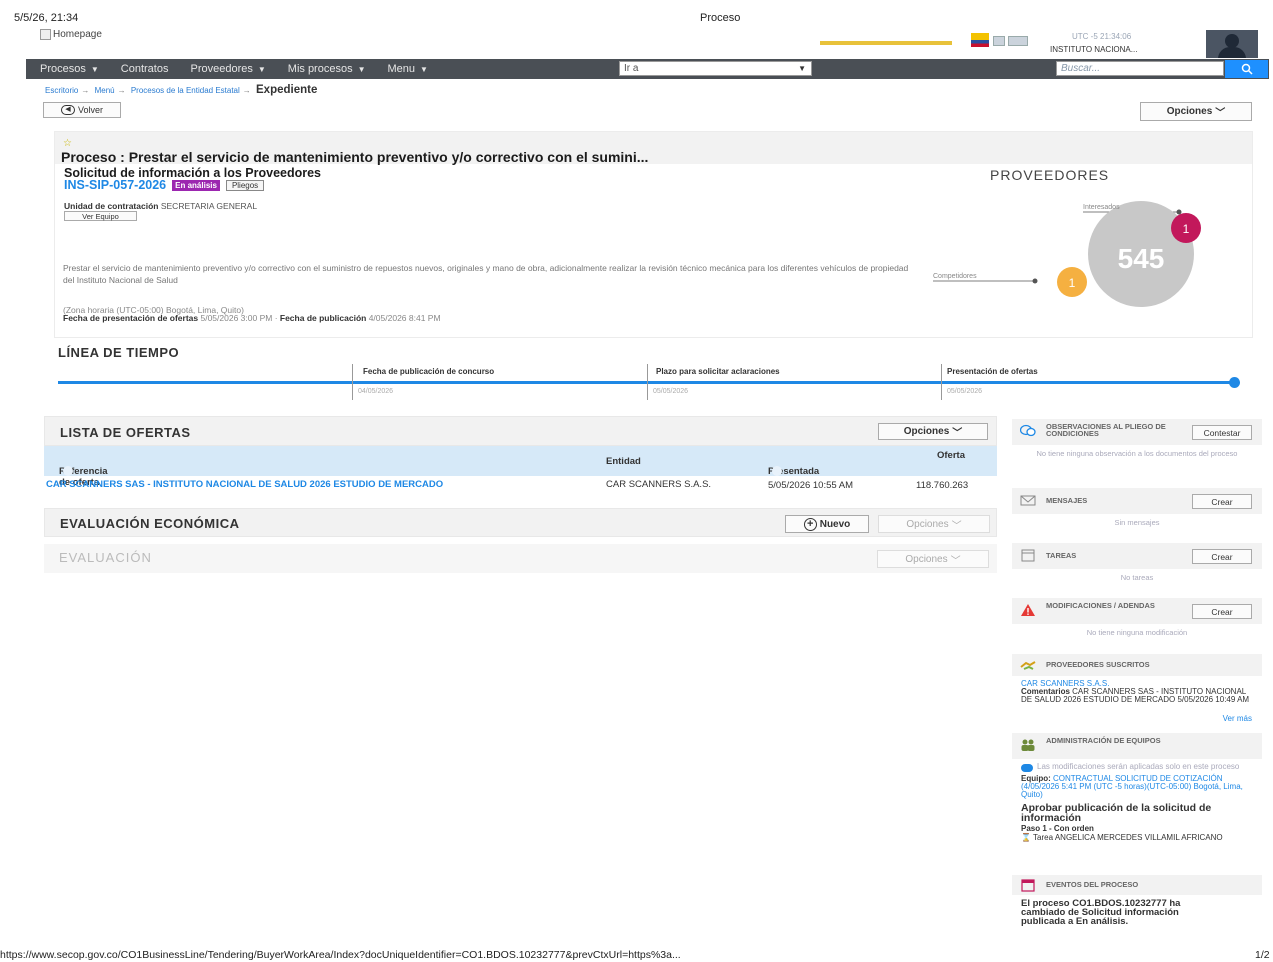  What do you see at coordinates (1186, 229) in the screenshot?
I see `interesados-count: 1` at bounding box center [1186, 229].